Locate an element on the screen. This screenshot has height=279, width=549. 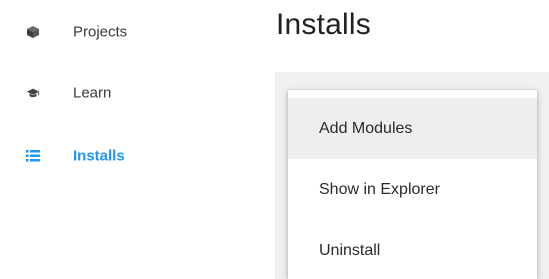
sidebar-item-projects: Projects is located at coordinates (125, 32).